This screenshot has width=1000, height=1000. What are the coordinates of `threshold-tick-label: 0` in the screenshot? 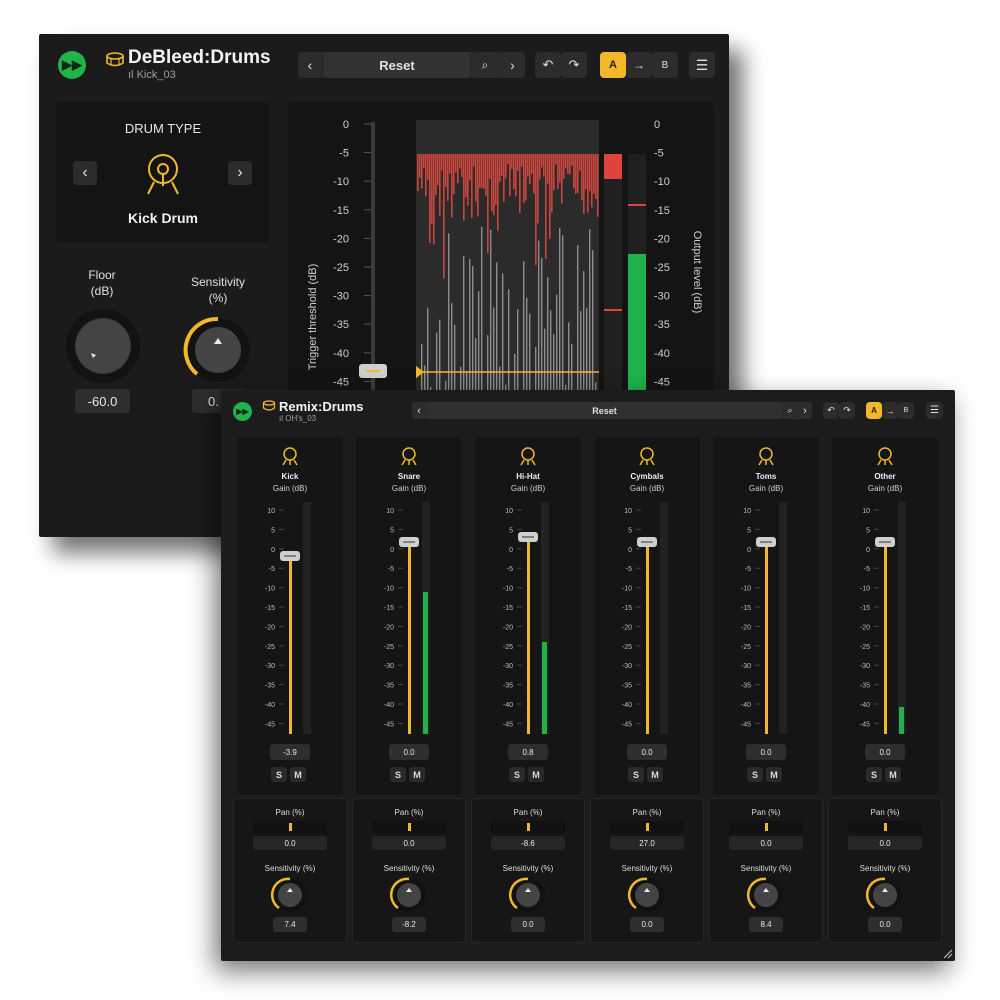 It's located at (346, 125).